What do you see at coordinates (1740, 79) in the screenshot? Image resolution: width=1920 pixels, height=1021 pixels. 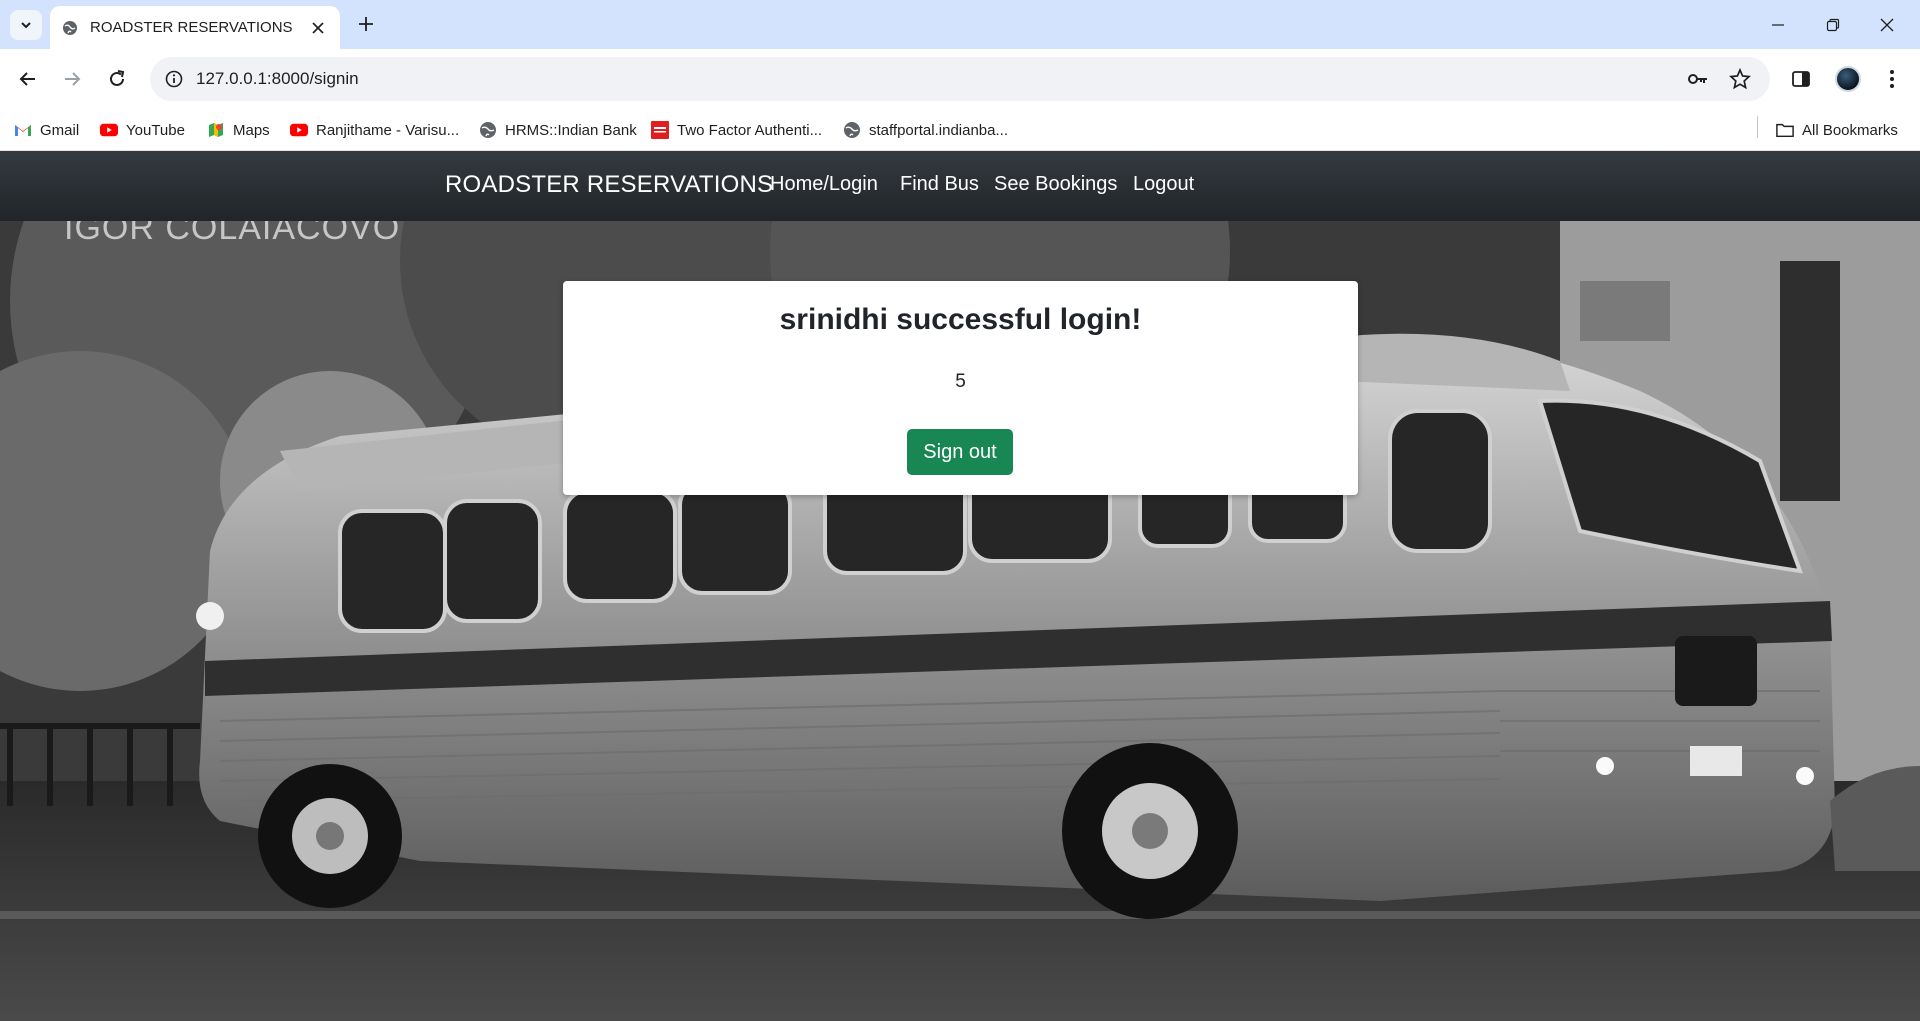 I see `bookmark-star-icon` at bounding box center [1740, 79].